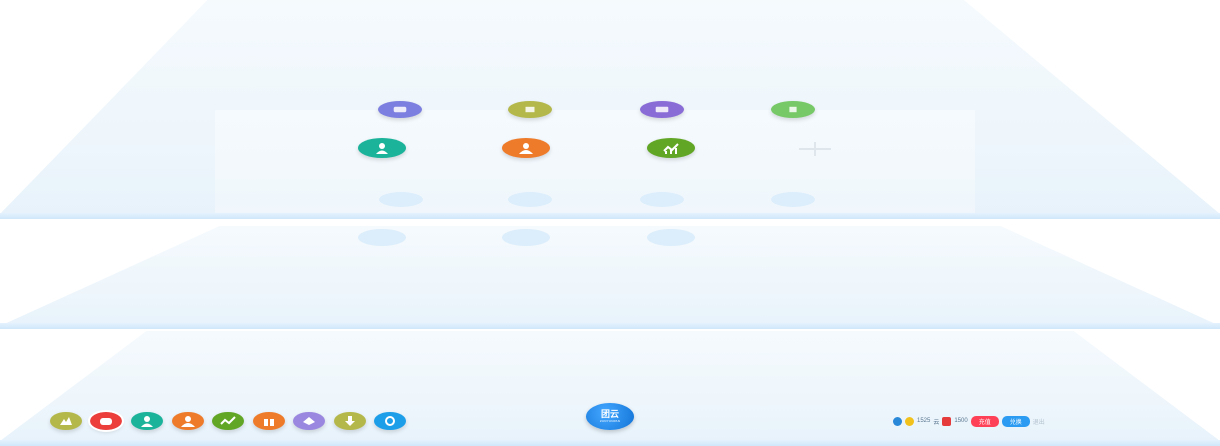 This screenshot has width=1220, height=446. What do you see at coordinates (610, 326) in the screenshot?
I see `middle-platform-edge` at bounding box center [610, 326].